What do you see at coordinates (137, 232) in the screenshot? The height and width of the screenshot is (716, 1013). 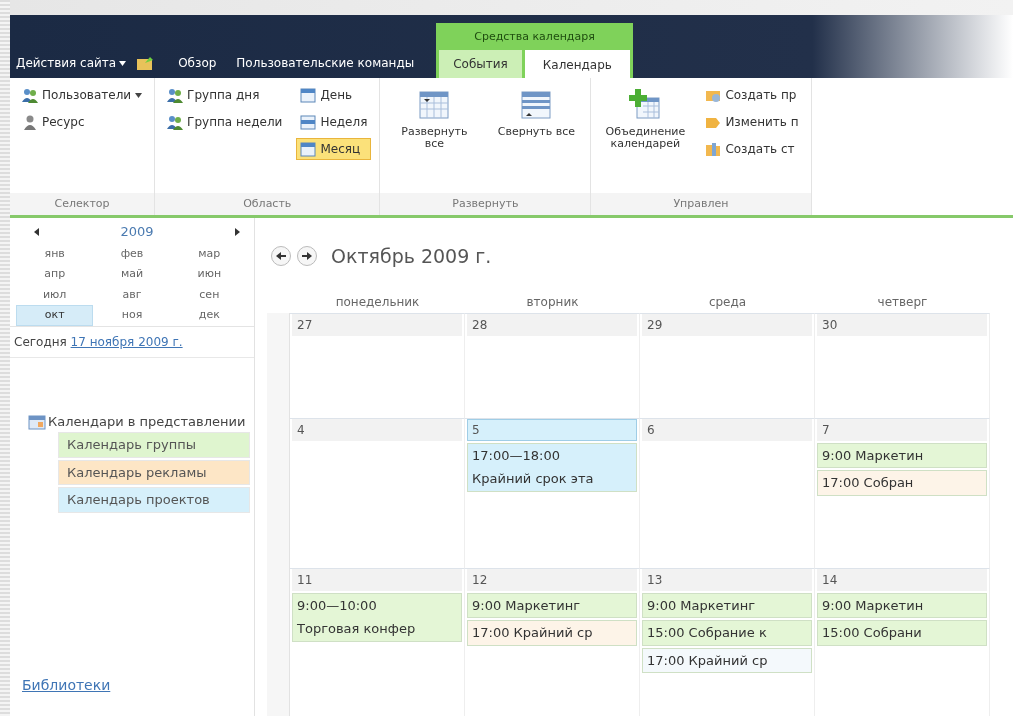 I see `year-label: 2009` at bounding box center [137, 232].